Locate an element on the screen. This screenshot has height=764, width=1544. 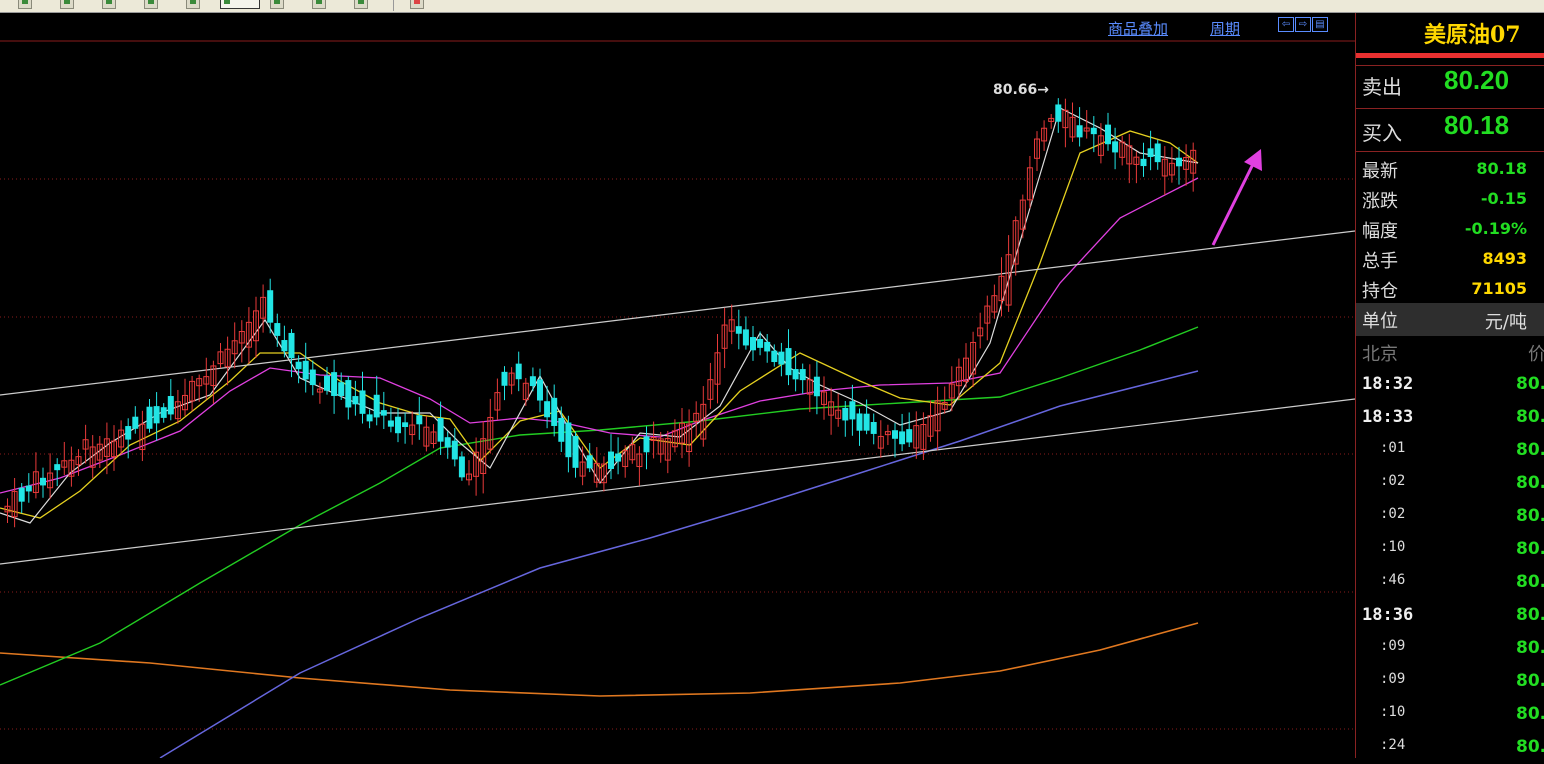
unit-value: 元/吨 is located at coordinates (1505, 322).